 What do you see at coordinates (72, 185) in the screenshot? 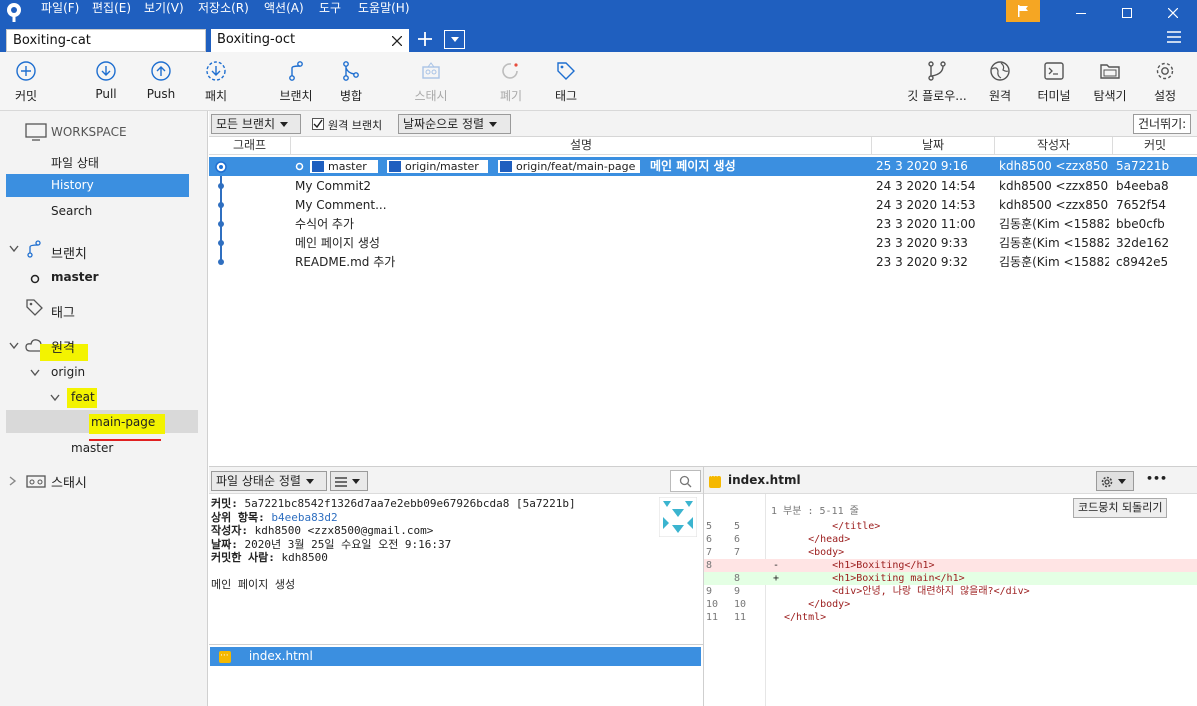
I see `sidebar-item-history-label: History` at bounding box center [72, 185].